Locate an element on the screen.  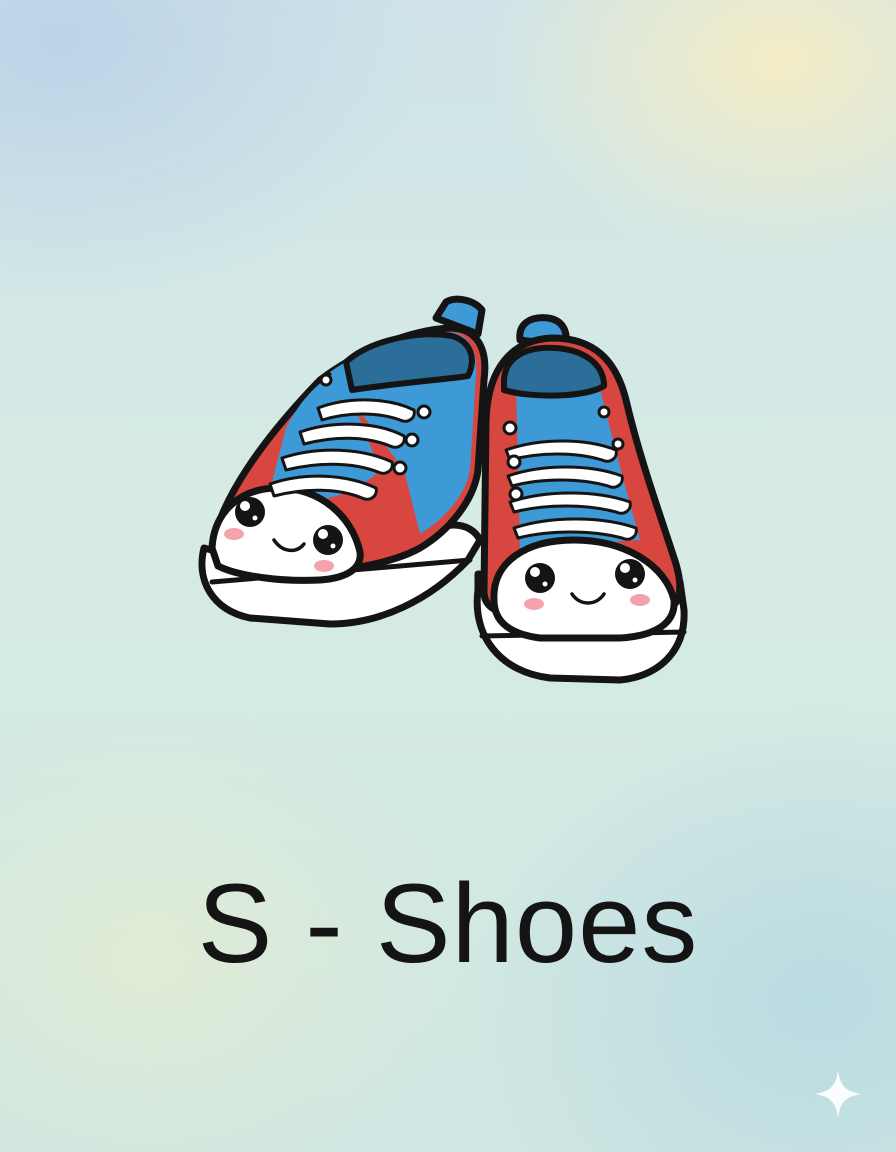
caption-word: Shoes is located at coordinates (537, 923).